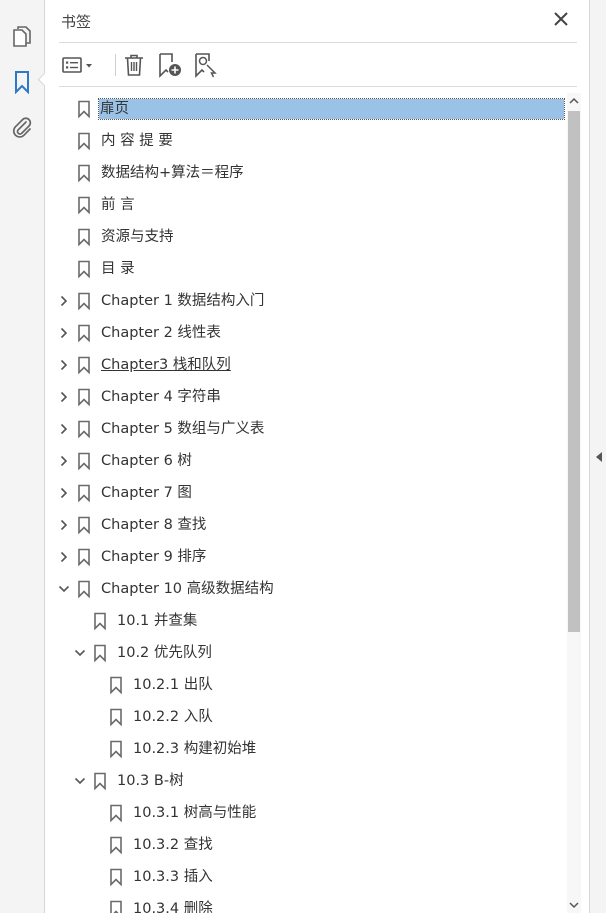  What do you see at coordinates (305, 749) in the screenshot?
I see `bookmark-row: 10.2.3 构建初始堆` at bounding box center [305, 749].